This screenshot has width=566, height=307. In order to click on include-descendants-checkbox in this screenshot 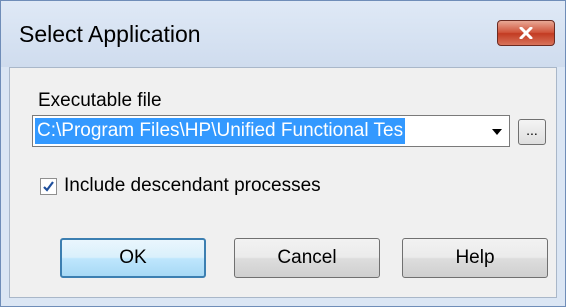, I will do `click(48, 186)`.